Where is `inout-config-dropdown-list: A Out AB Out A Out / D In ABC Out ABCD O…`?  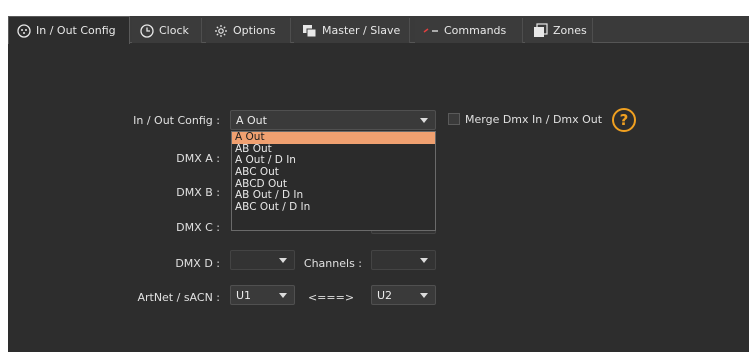 inout-config-dropdown-list: A Out AB Out A Out / D In ABC Out ABCD O… is located at coordinates (333, 181).